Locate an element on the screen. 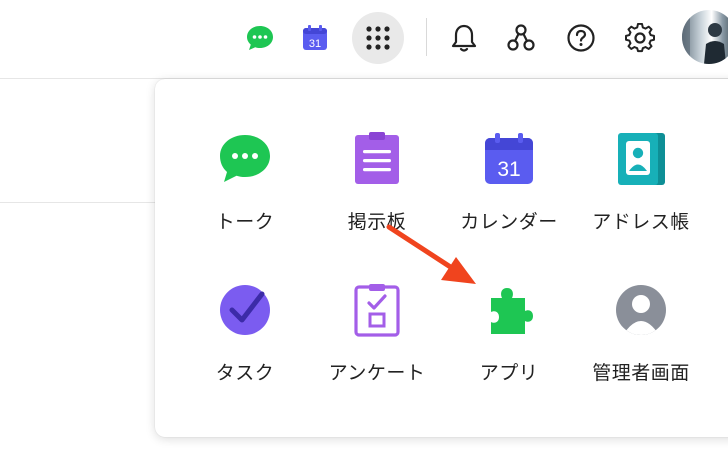 This screenshot has width=728, height=455. apps-grid-icon is located at coordinates (378, 38).